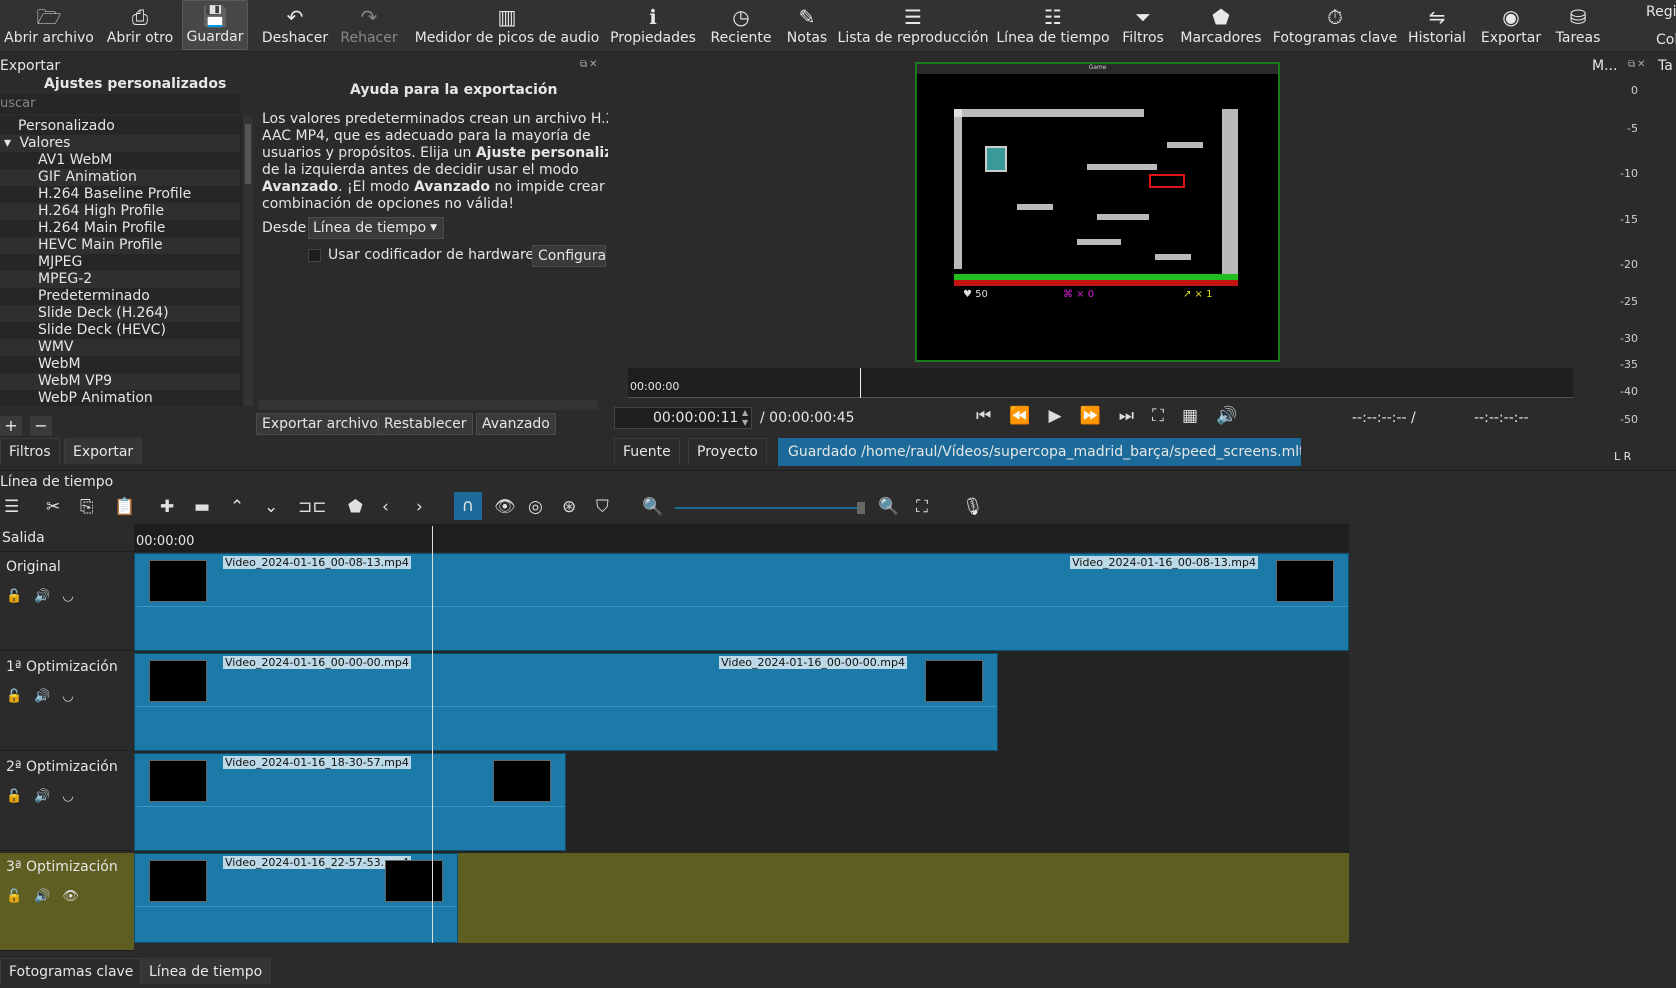 This screenshot has height=988, width=1676. I want to click on tab-export: Exportar, so click(103, 451).